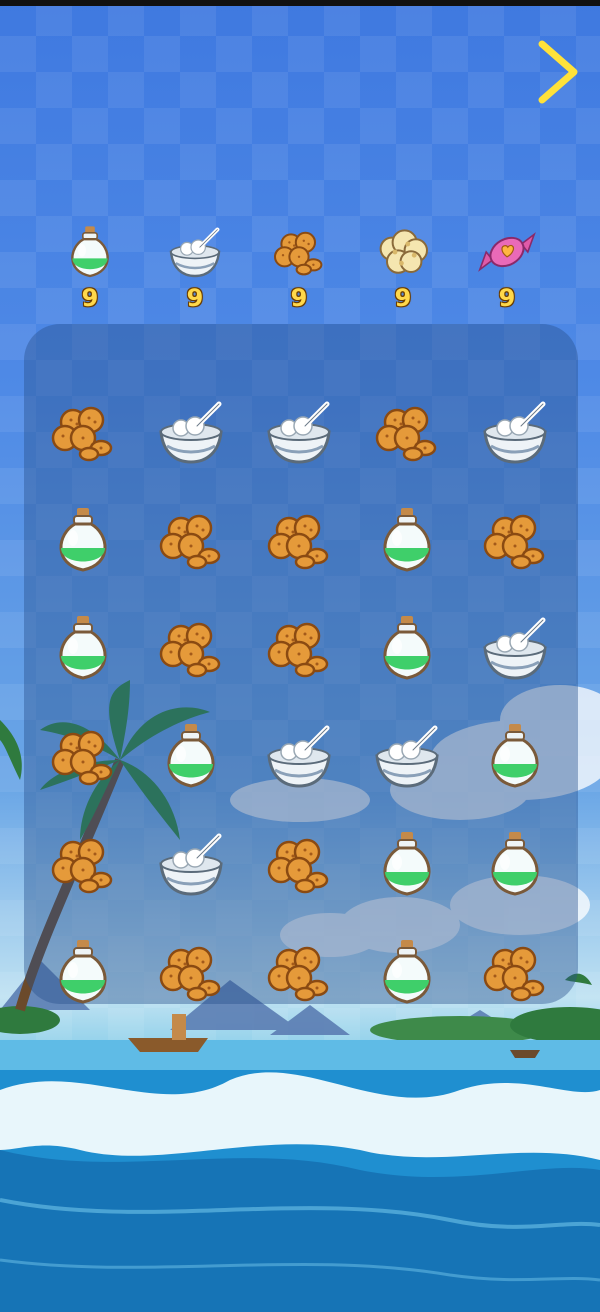  I want to click on candy-icon, so click(507, 252).